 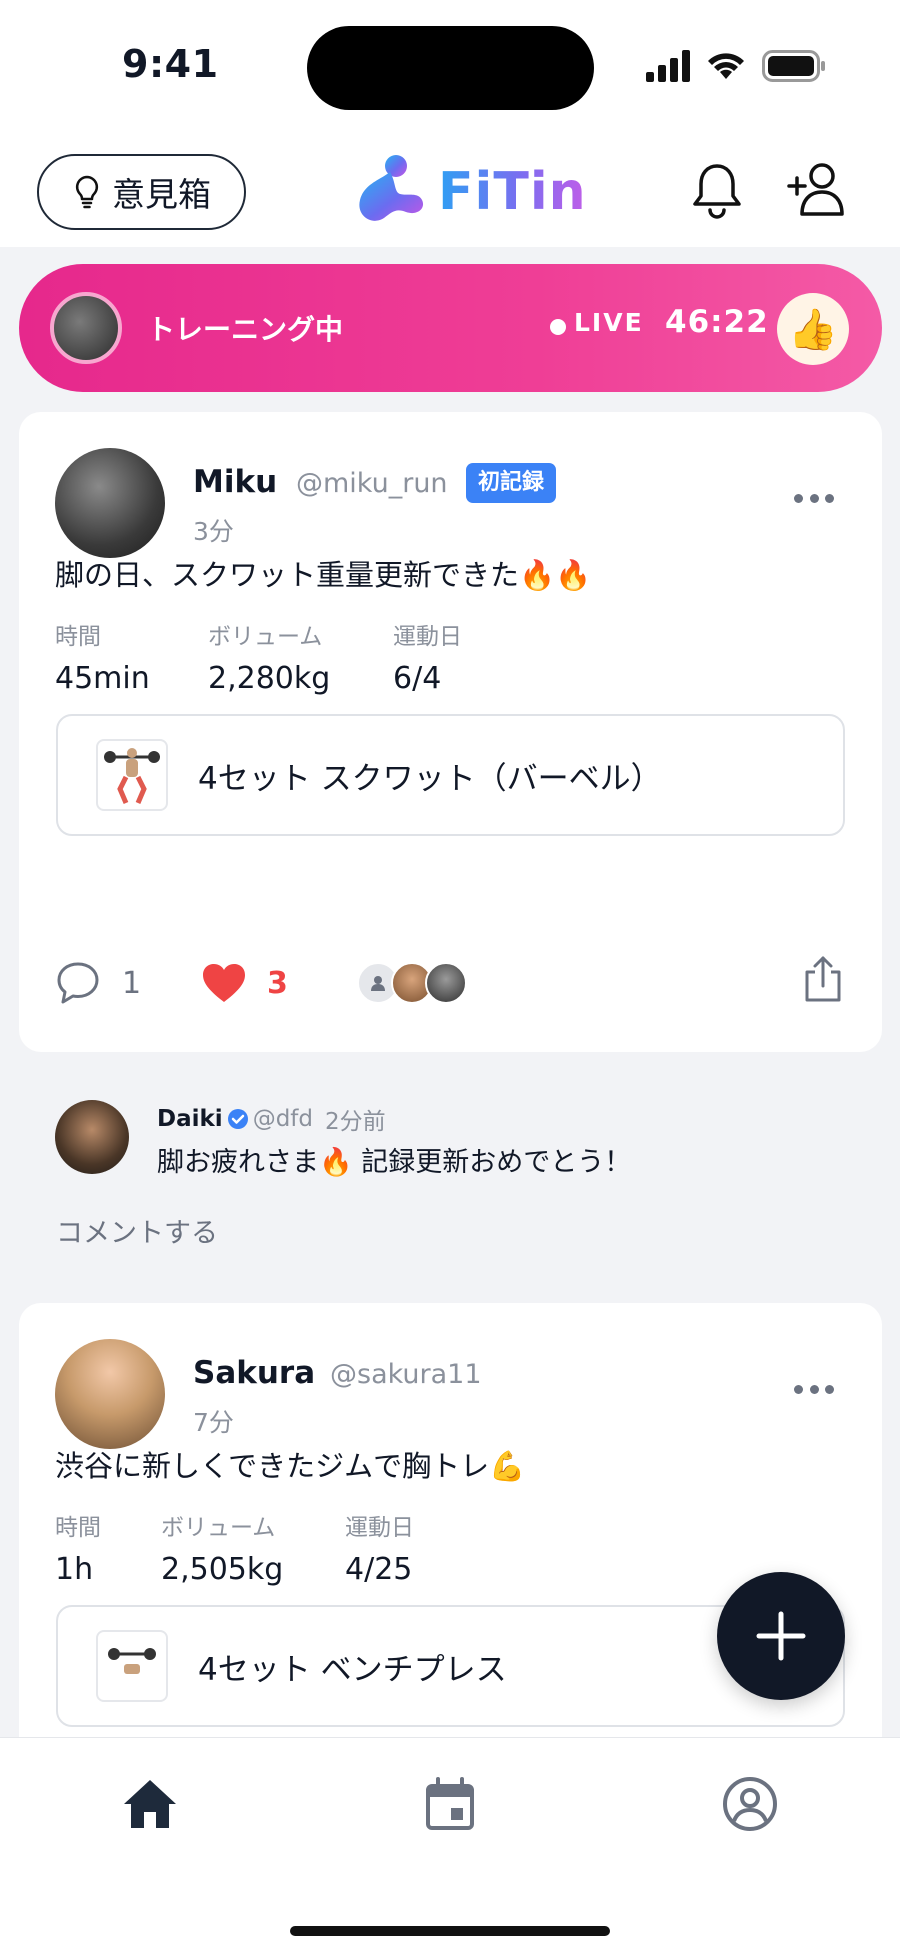 I want to click on battery-icon, so click(x=793, y=66).